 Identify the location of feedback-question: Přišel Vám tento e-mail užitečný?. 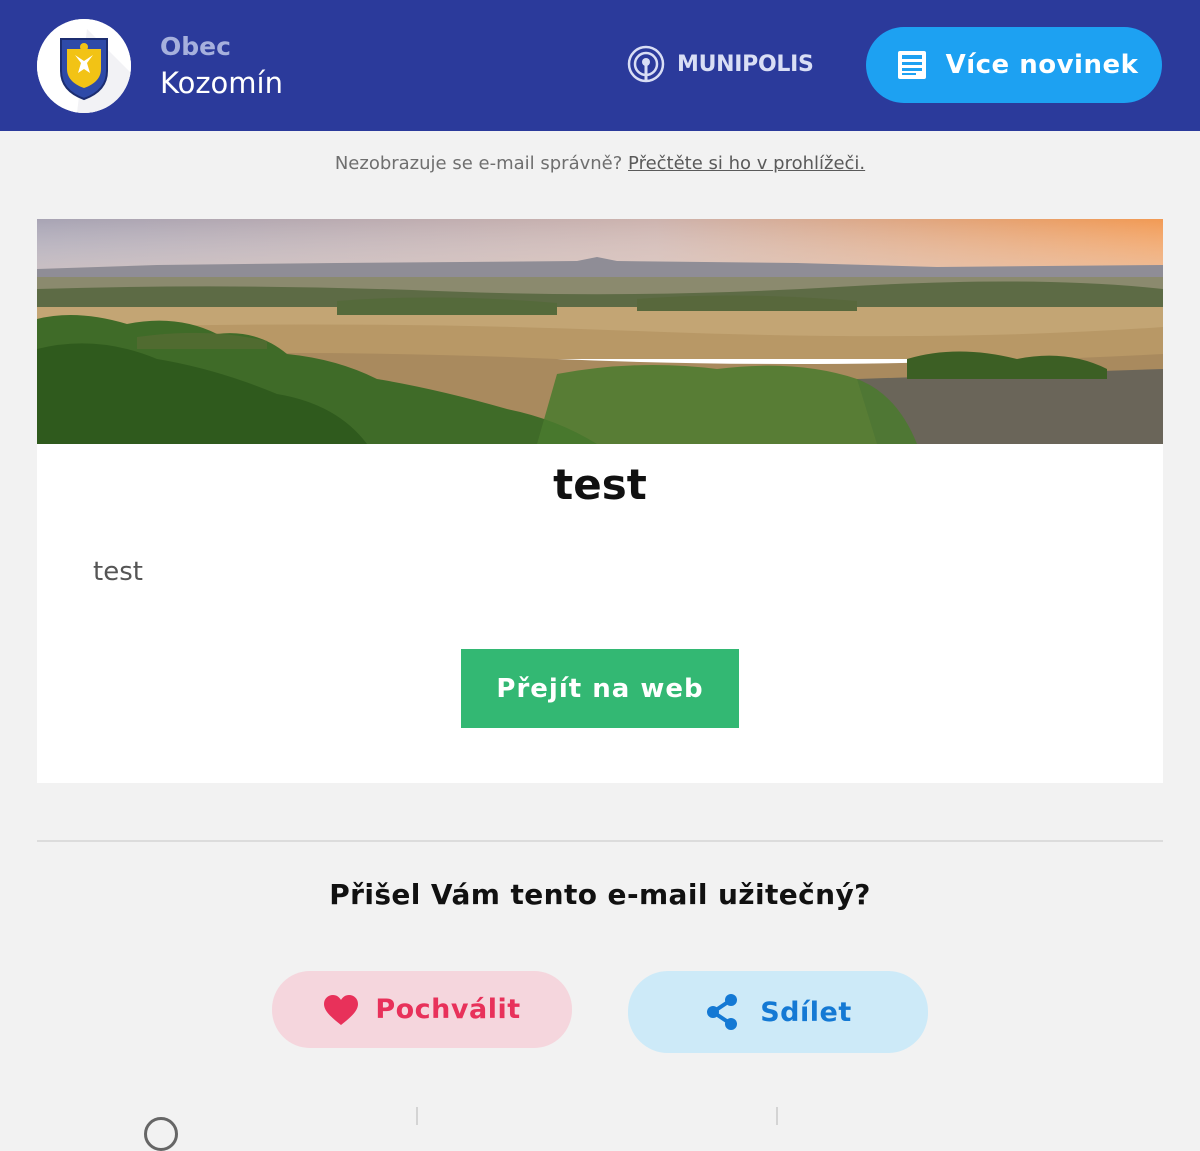
(600, 894).